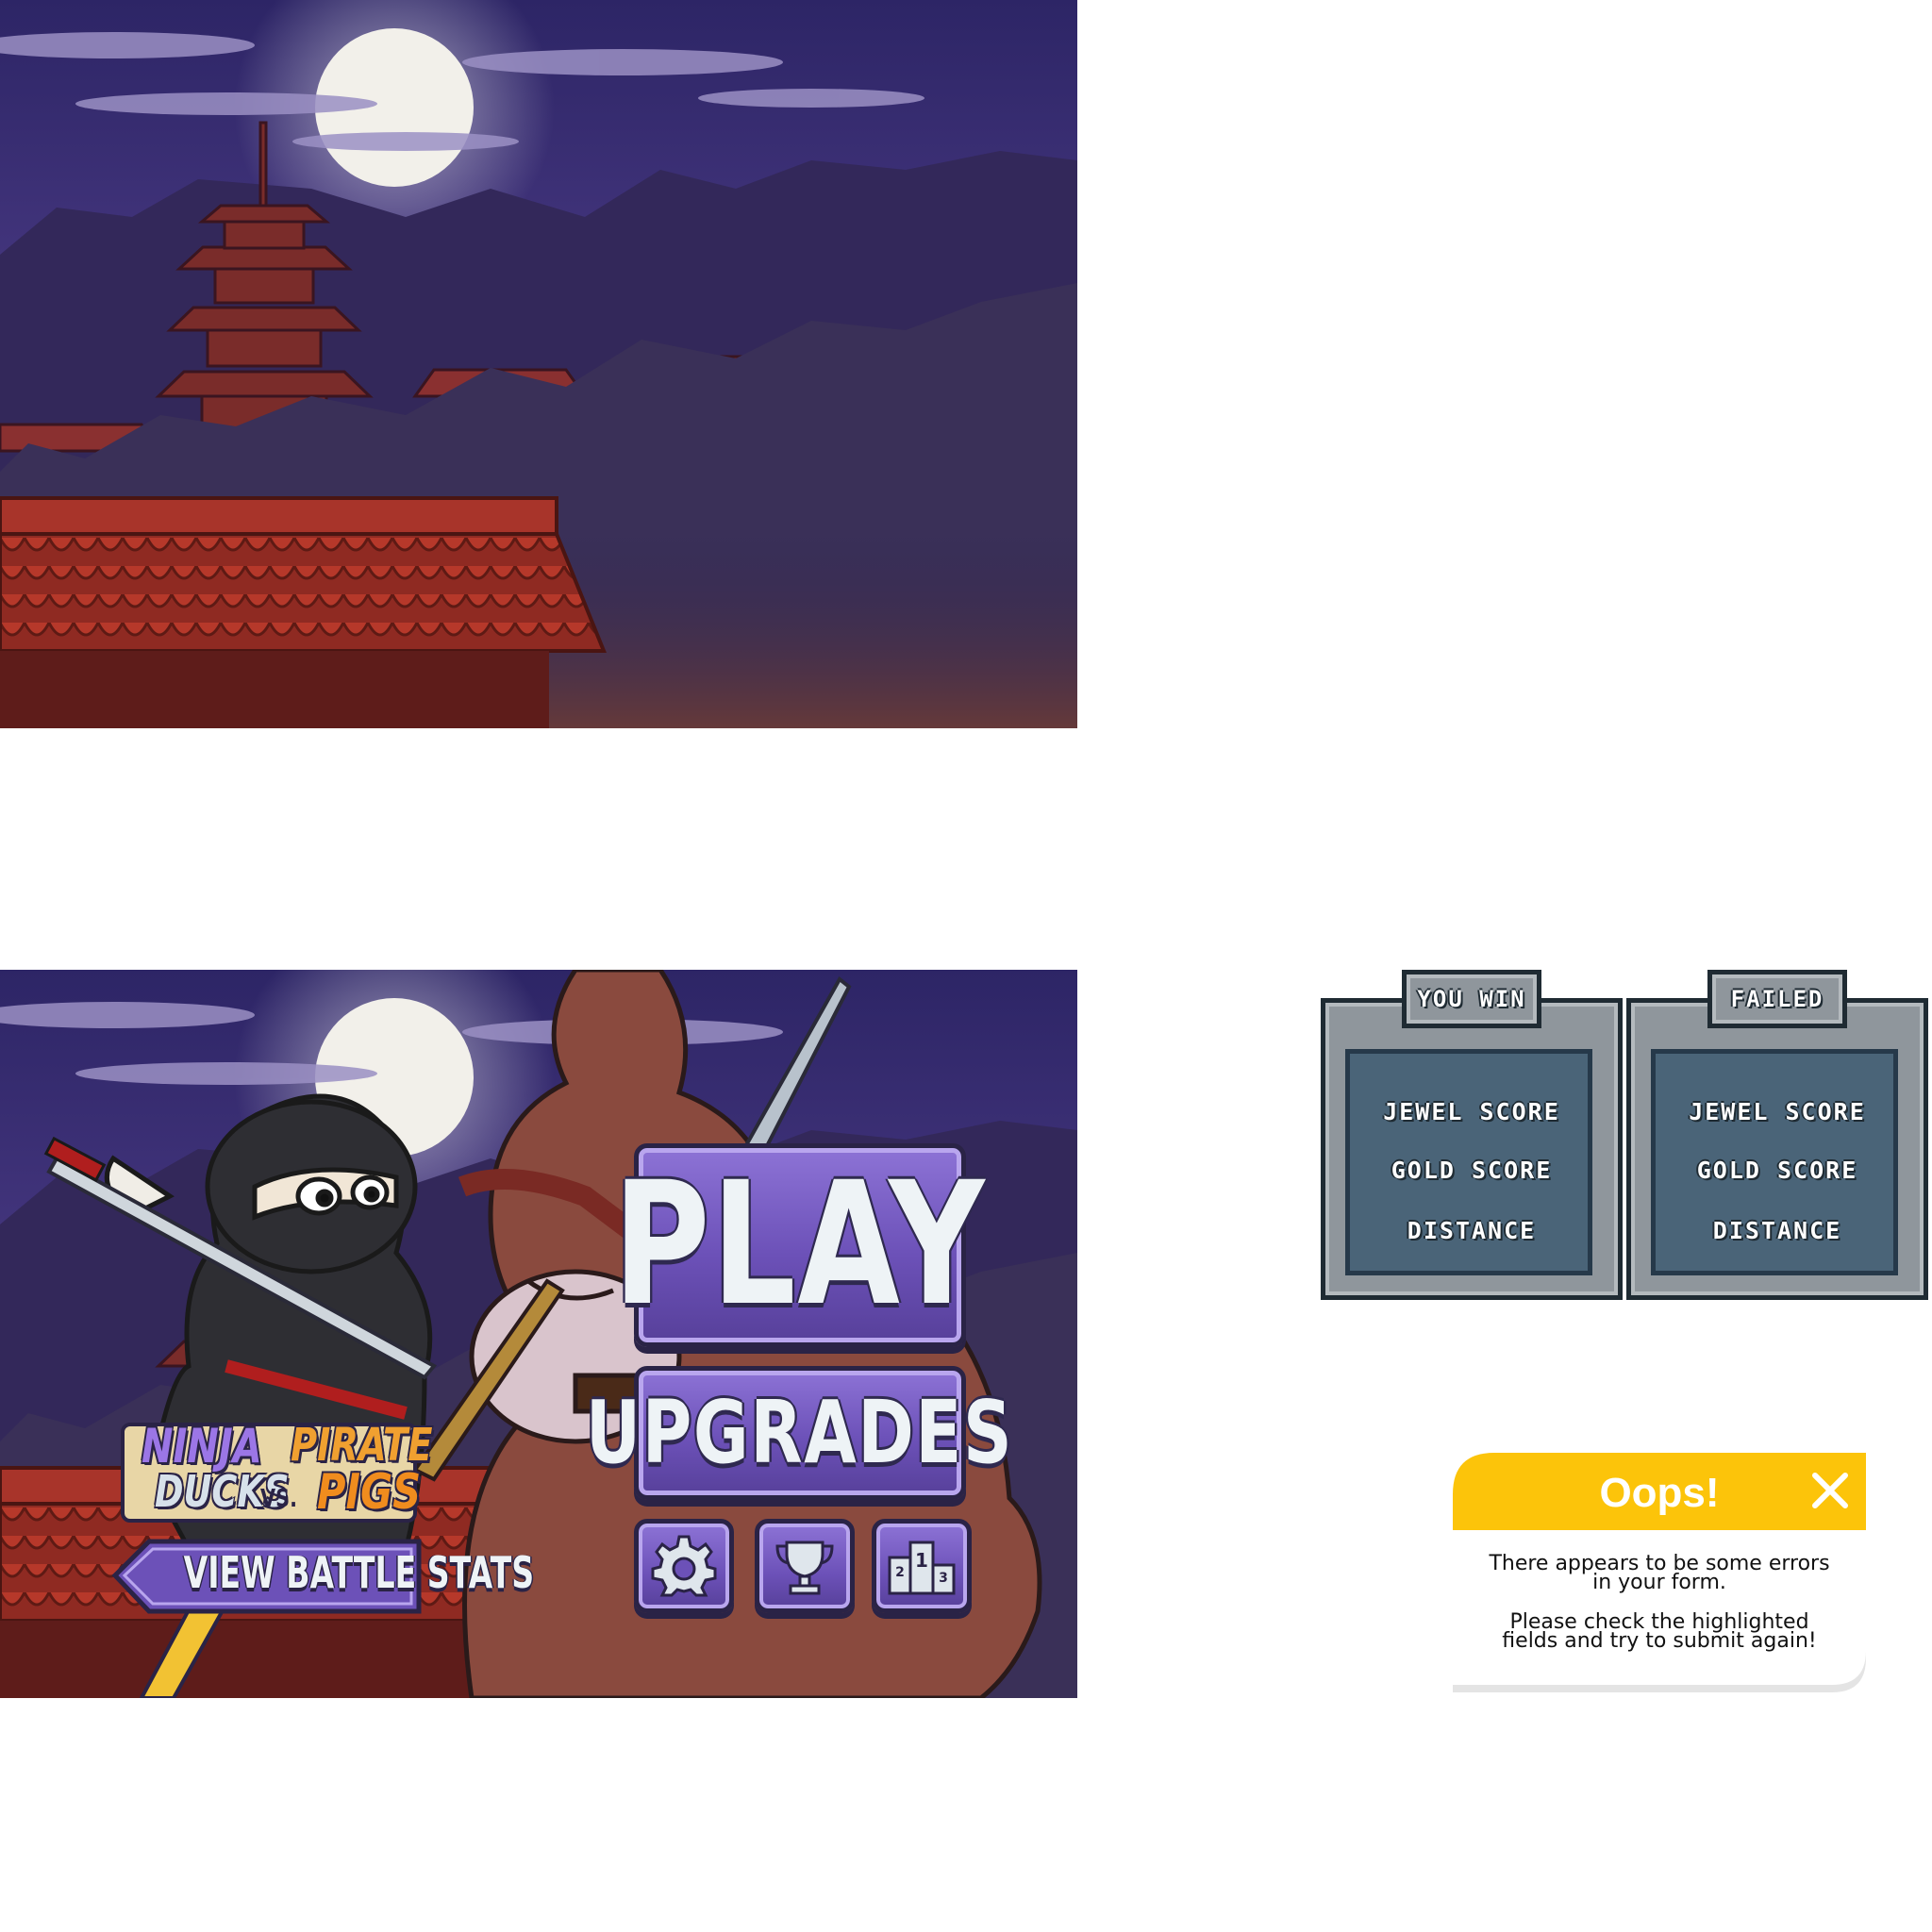 Image resolution: width=1932 pixels, height=1932 pixels. I want to click on dialog-title: Oops!, so click(1660, 1493).